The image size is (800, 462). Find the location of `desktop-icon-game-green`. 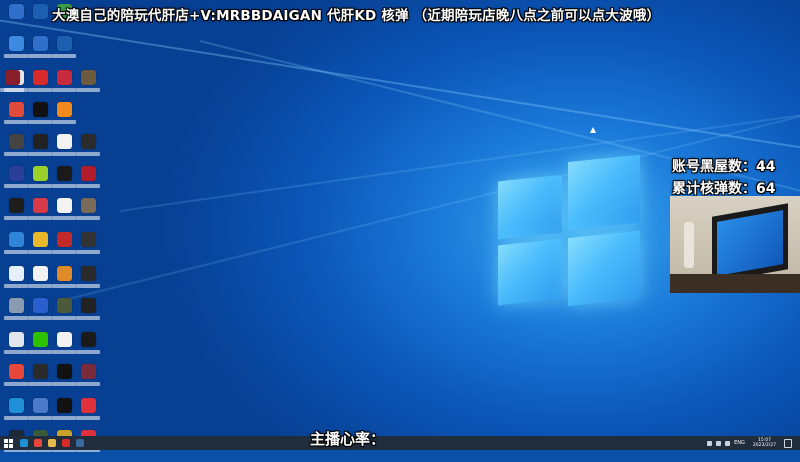

desktop-icon-game-green is located at coordinates (40, 182).